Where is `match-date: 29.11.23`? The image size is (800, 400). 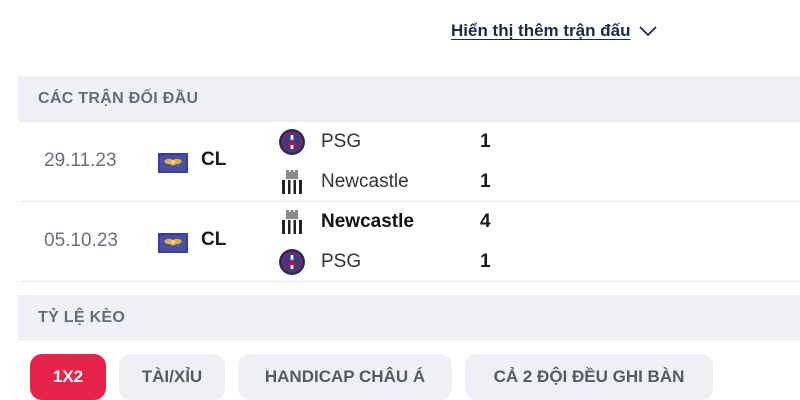 match-date: 29.11.23 is located at coordinates (80, 160).